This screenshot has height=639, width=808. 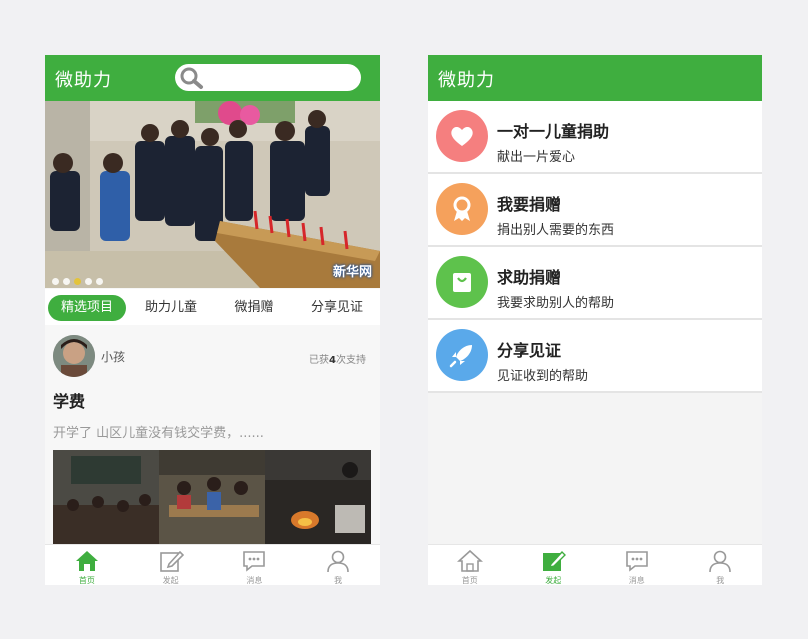 I want to click on list-item-title: 一对一儿童捐助, so click(x=553, y=131).